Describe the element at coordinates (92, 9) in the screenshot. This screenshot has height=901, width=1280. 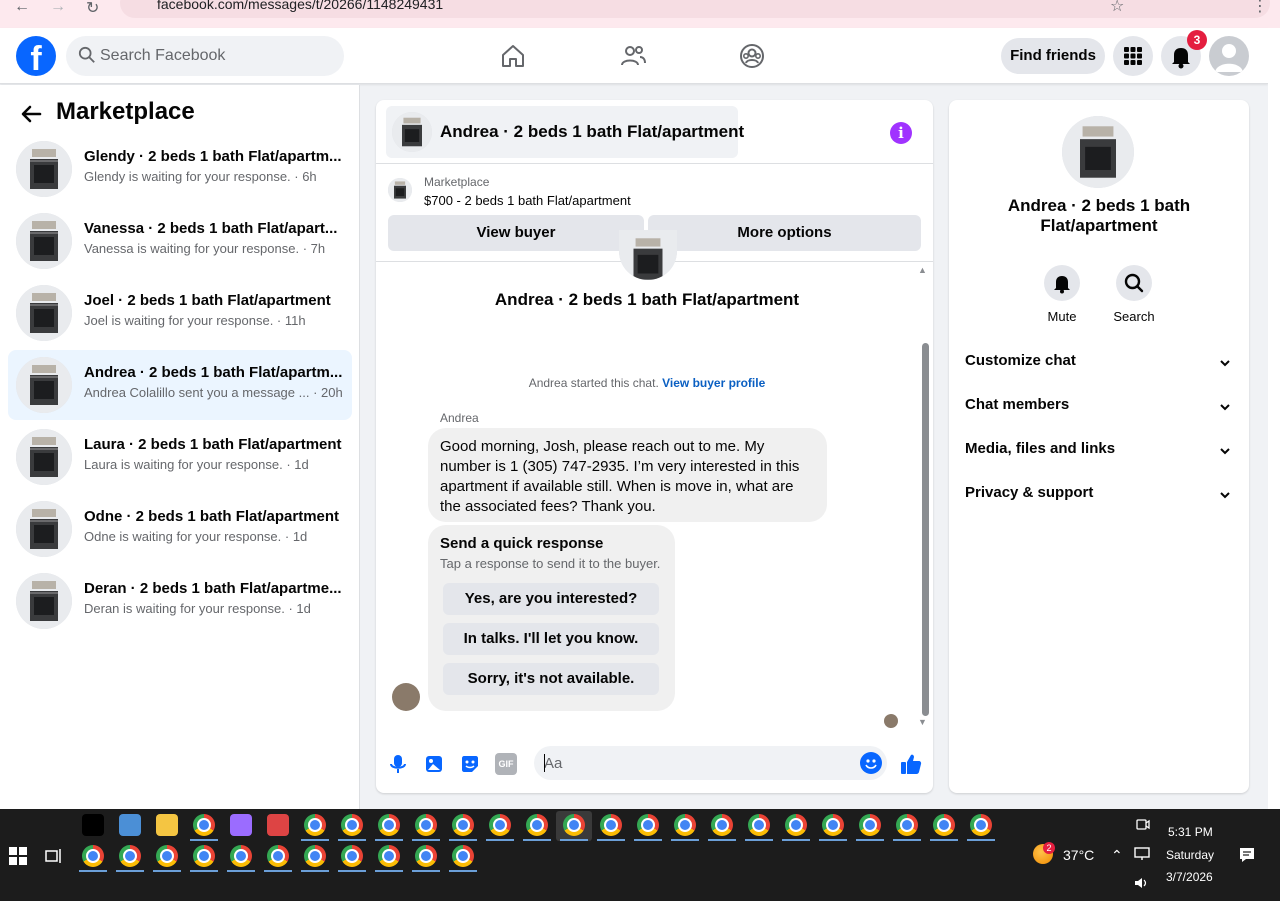
I see `reload-icon: ↻` at that location.